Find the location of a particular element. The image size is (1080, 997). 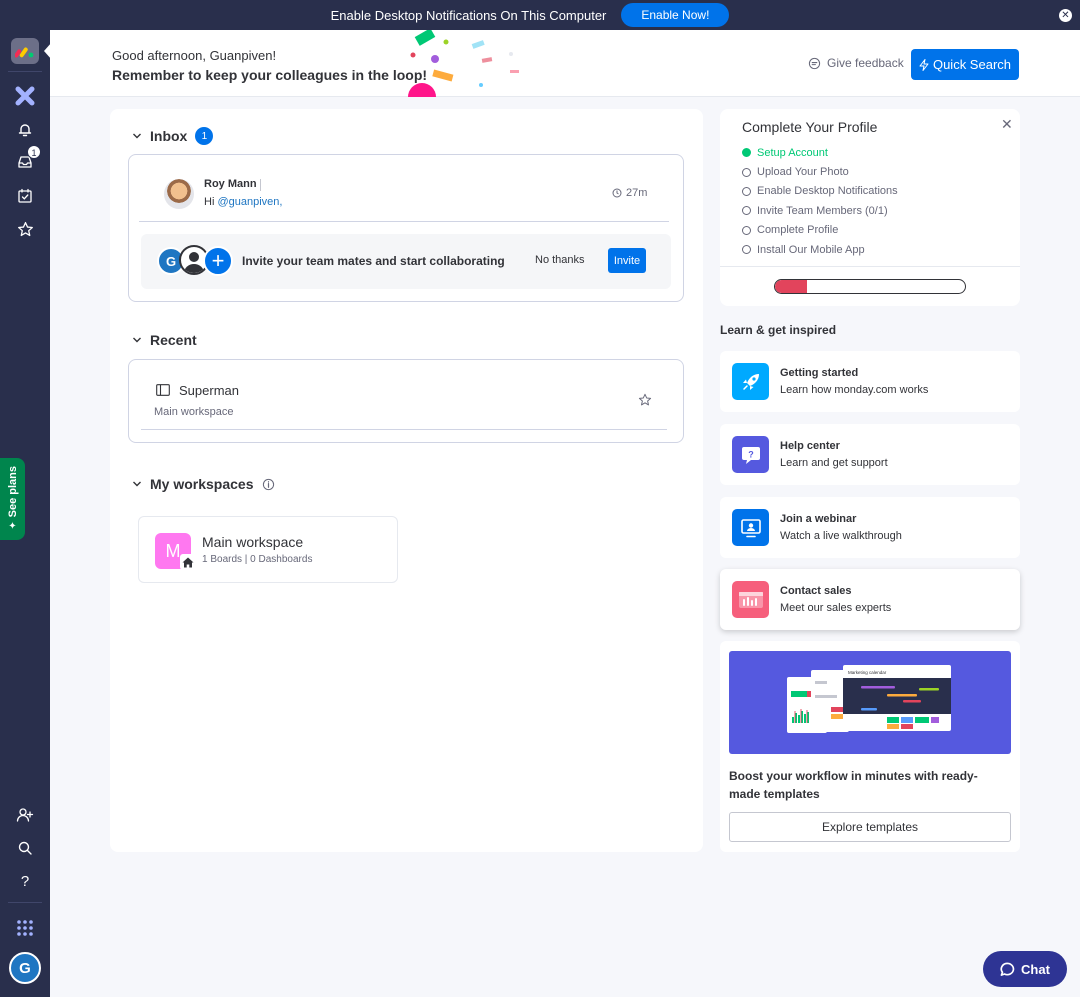

time-label: 27m is located at coordinates (637, 193).